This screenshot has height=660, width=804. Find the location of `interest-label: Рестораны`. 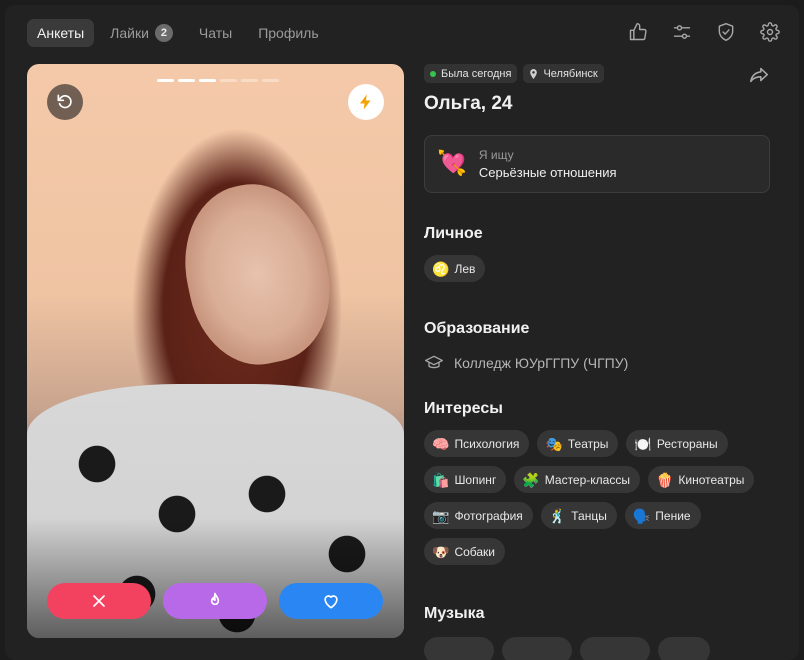

interest-label: Рестораны is located at coordinates (687, 443).